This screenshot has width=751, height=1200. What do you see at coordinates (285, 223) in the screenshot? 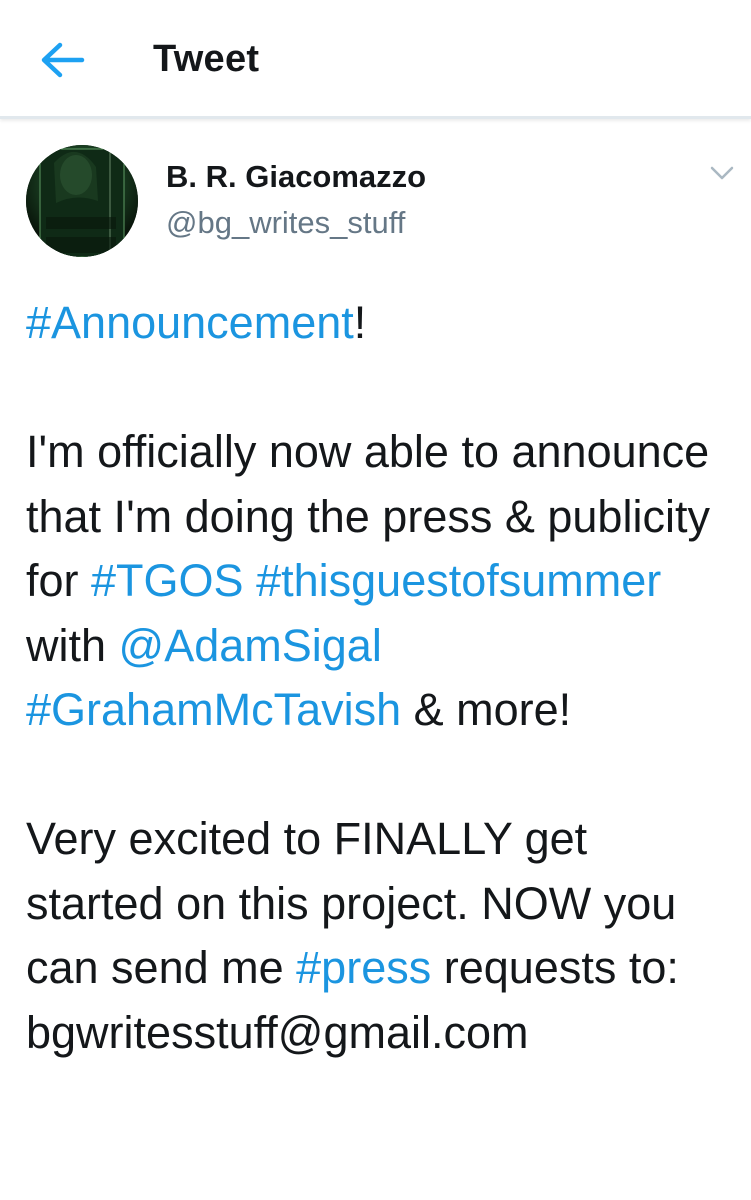
I see `author-handle: @bg_writes_stuff` at bounding box center [285, 223].